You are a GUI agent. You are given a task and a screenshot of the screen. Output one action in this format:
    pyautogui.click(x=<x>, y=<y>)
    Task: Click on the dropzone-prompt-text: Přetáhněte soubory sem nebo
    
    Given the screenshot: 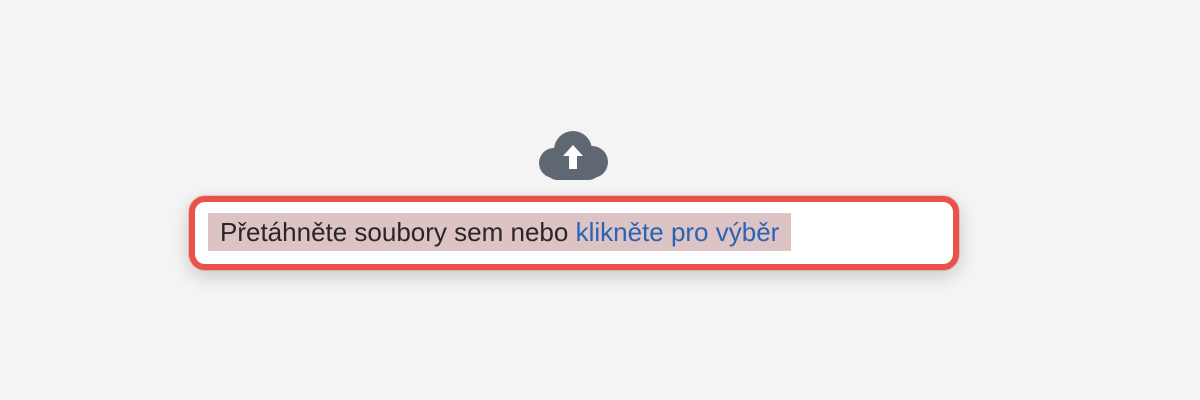 What is the action you would take?
    pyautogui.click(x=398, y=232)
    